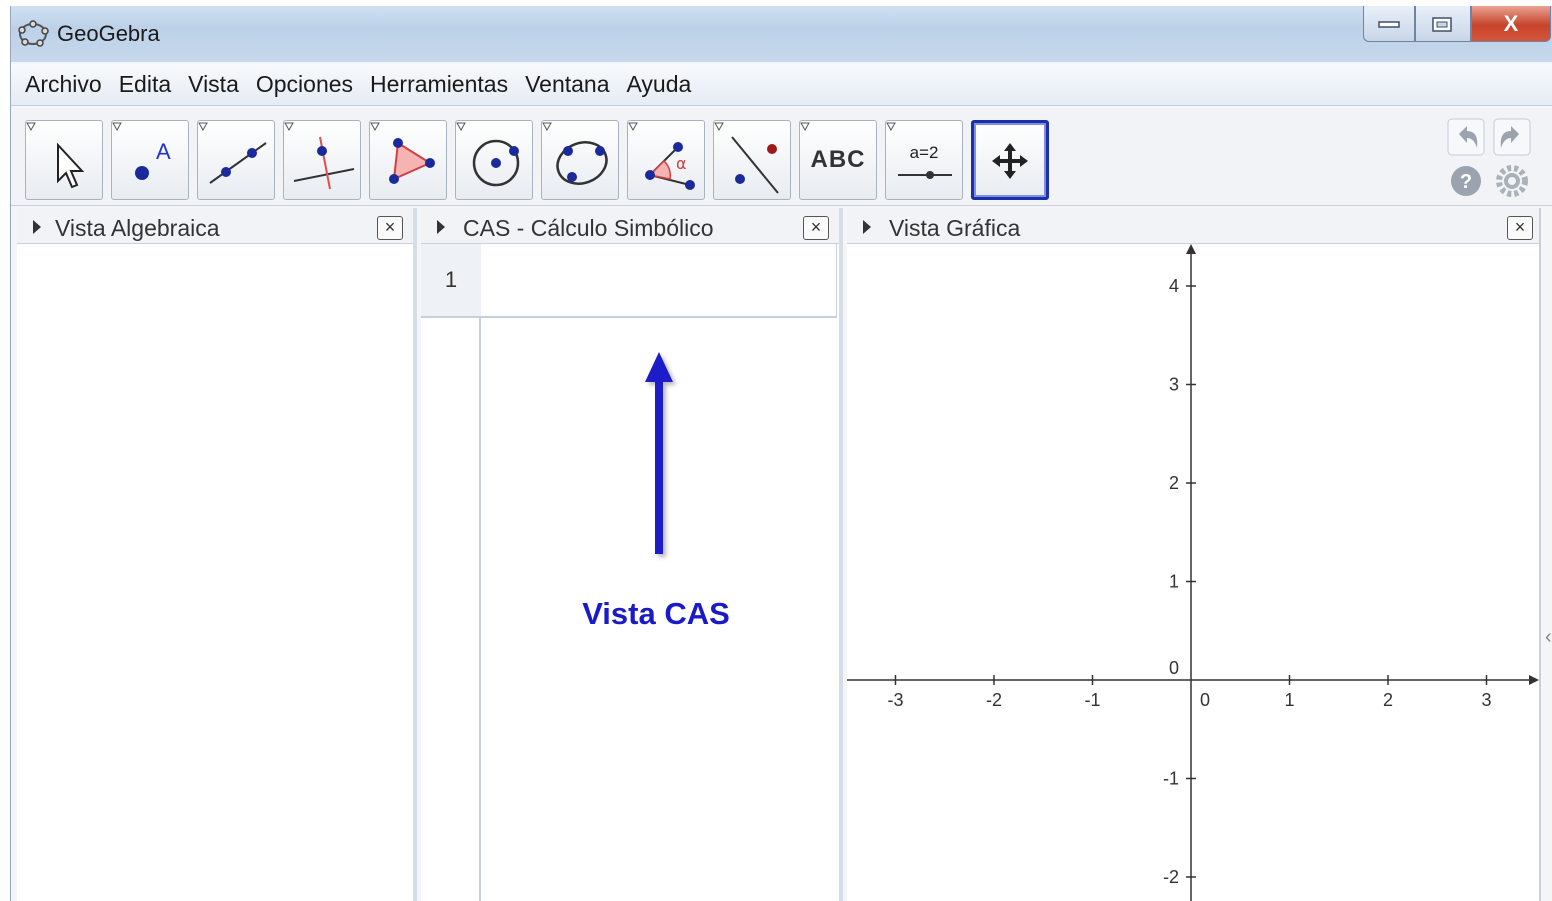 This screenshot has height=901, width=1552. What do you see at coordinates (390, 228) in the screenshot?
I see `close-algebra-view-button: ×` at bounding box center [390, 228].